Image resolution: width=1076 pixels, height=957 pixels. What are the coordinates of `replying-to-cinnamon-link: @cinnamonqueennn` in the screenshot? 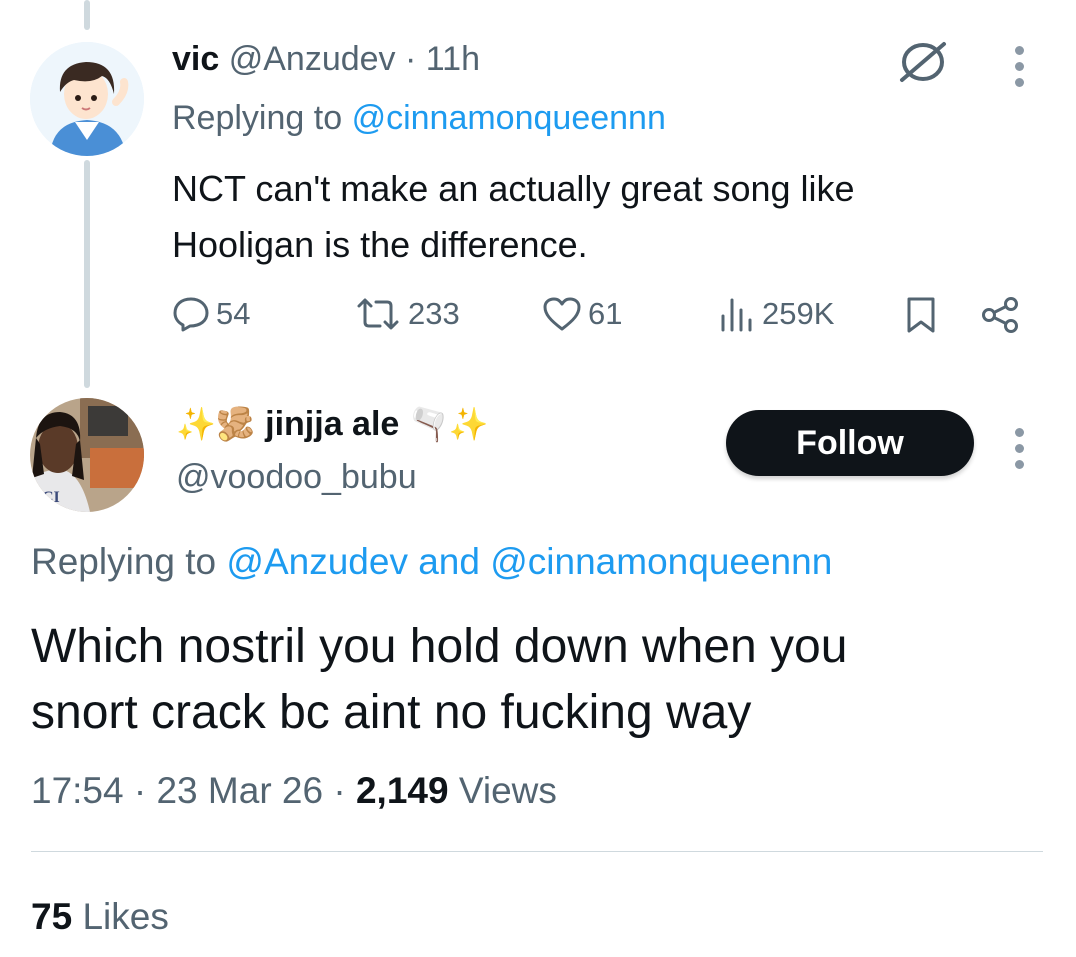 It's located at (661, 561).